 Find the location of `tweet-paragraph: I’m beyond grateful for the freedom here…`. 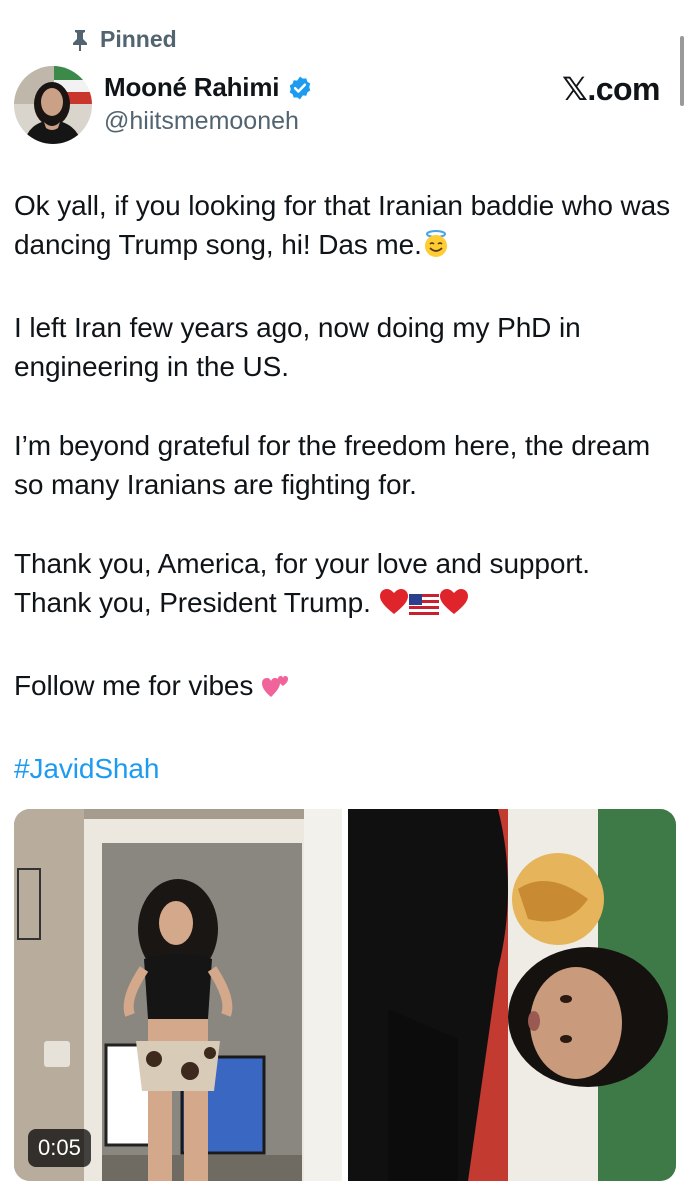

tweet-paragraph: I’m beyond grateful for the freedom here… is located at coordinates (332, 465).